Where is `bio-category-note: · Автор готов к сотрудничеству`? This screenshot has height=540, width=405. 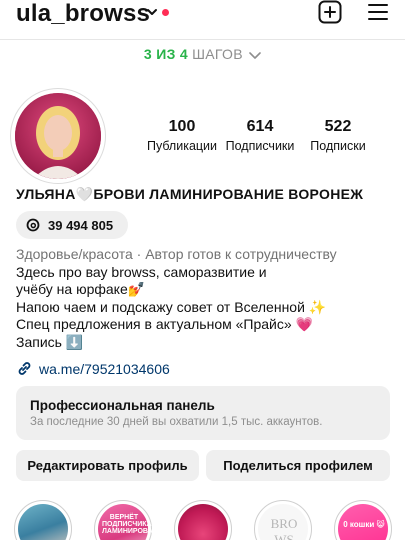
bio-category-note: · Автор готов к сотрудничеству is located at coordinates (234, 254).